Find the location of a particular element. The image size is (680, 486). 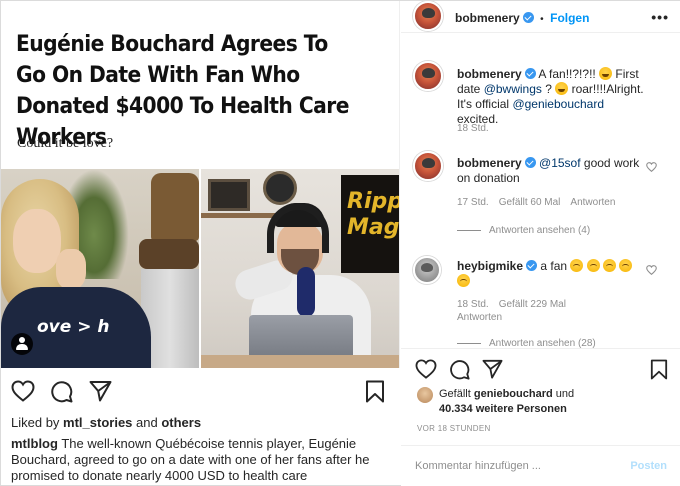

comment-meta: 17 Std. Gefällt 60 Mal Antworten is located at coordinates (541, 202).